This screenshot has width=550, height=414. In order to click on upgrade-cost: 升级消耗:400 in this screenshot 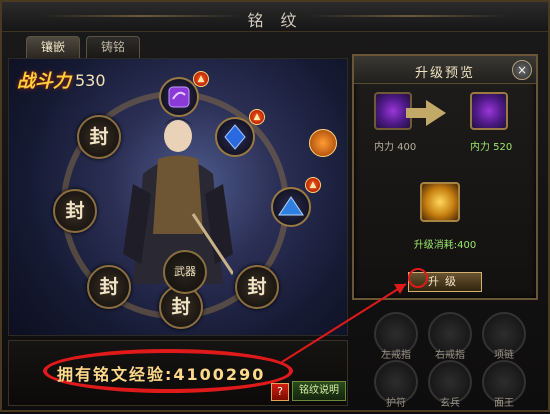, I will do `click(445, 245)`.